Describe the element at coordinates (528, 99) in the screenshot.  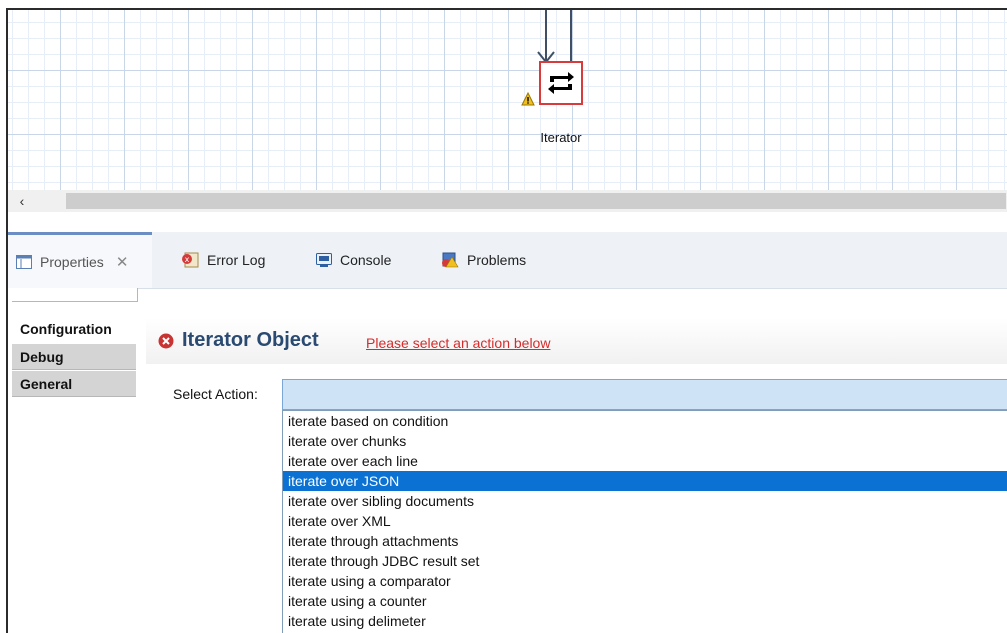
I see `warning-icon` at that location.